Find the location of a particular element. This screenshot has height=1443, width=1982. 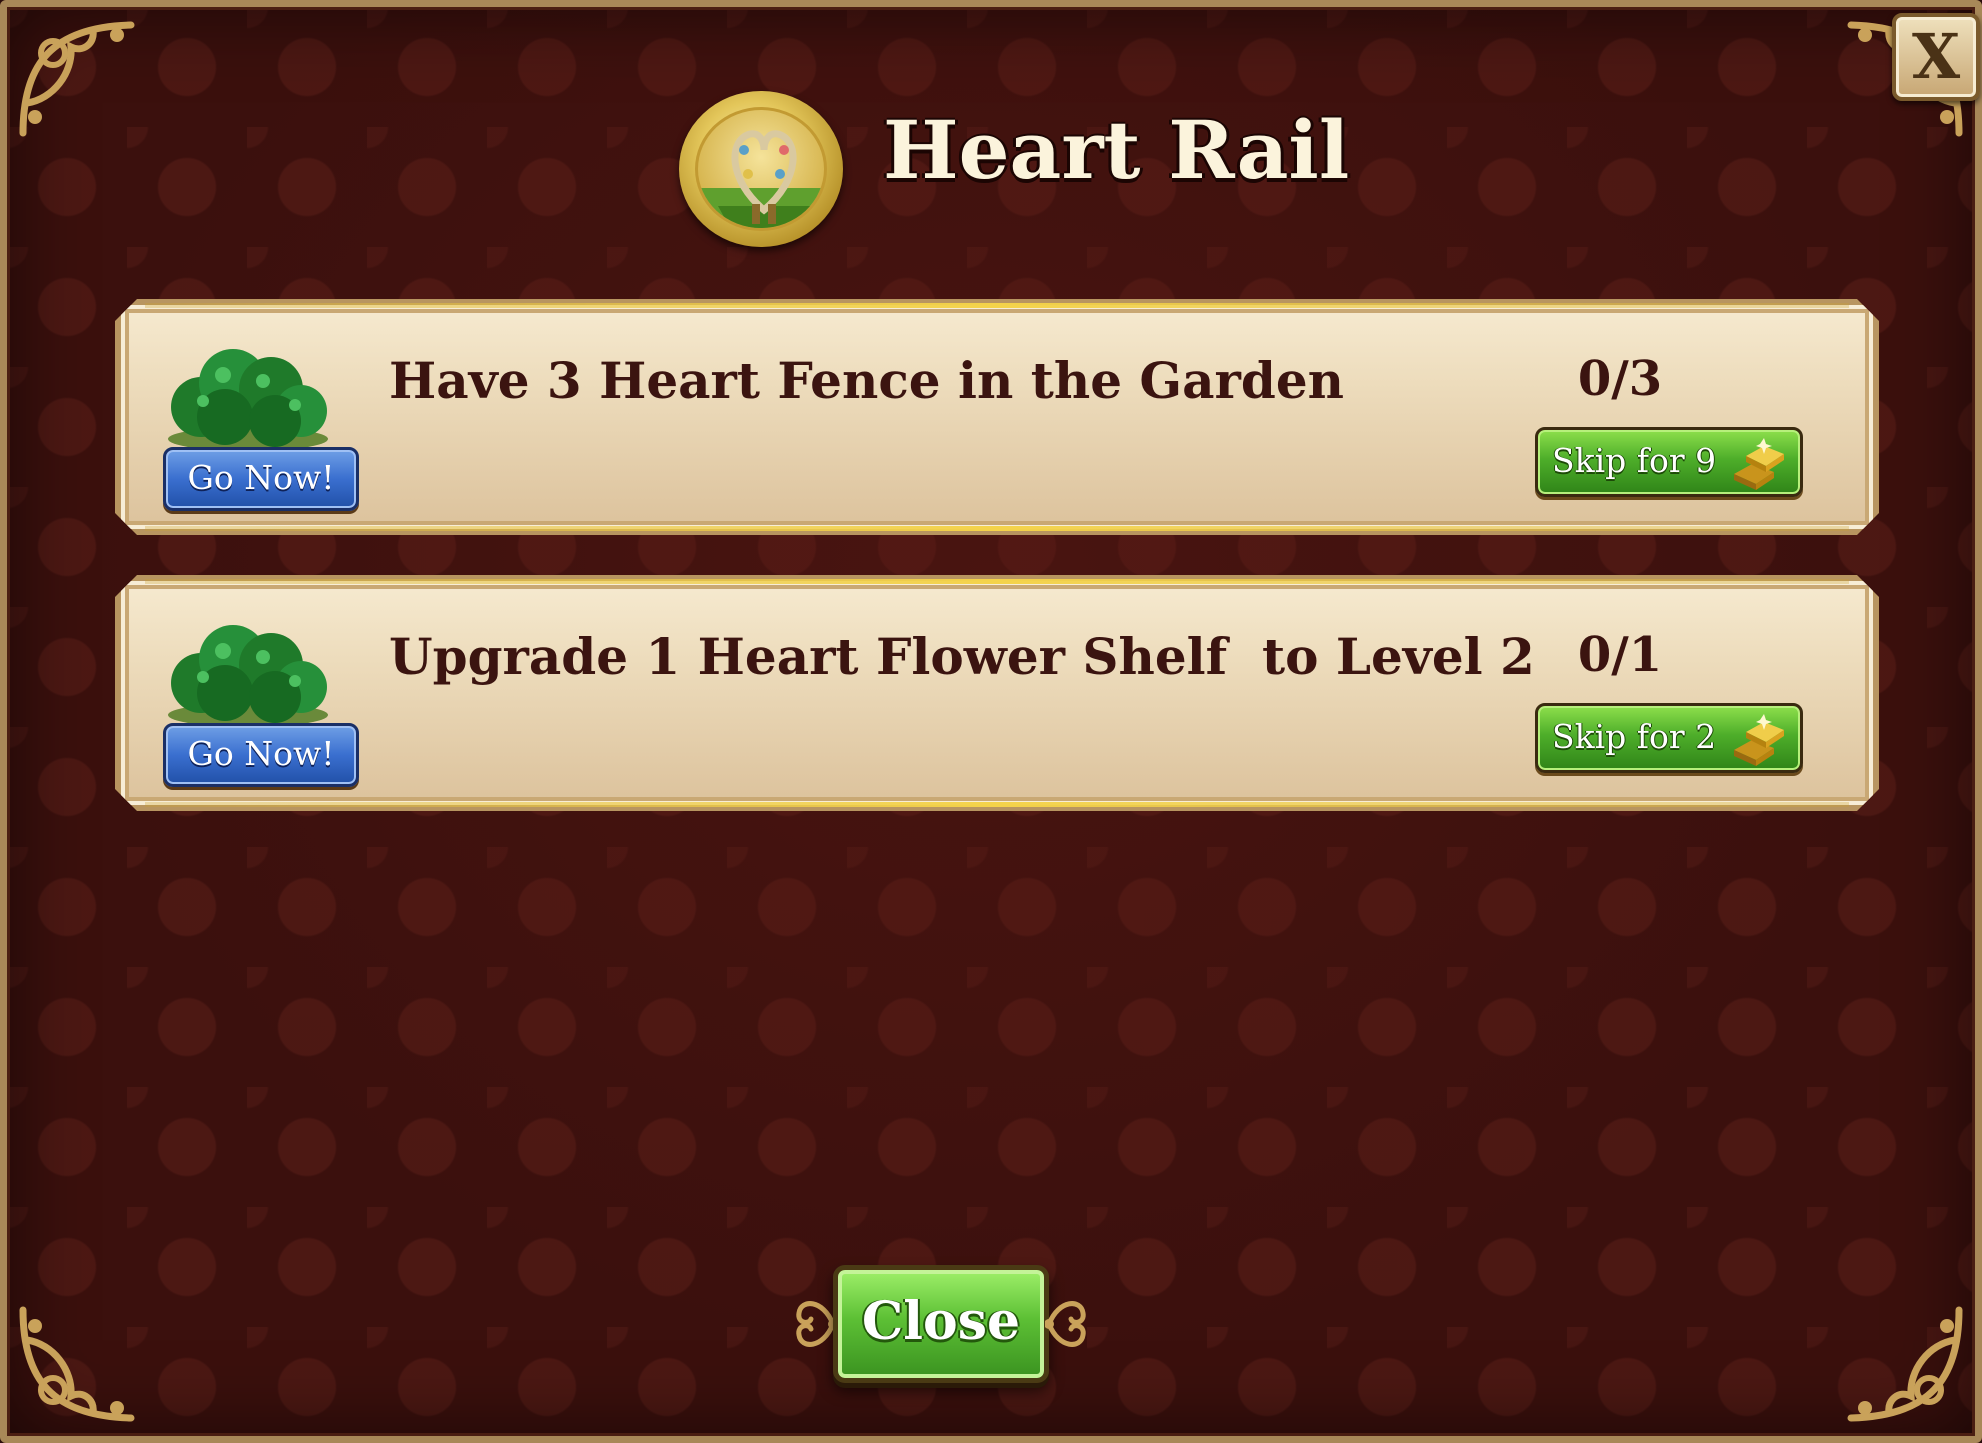

dialog-header: Heart Rail is located at coordinates (1029, 171).